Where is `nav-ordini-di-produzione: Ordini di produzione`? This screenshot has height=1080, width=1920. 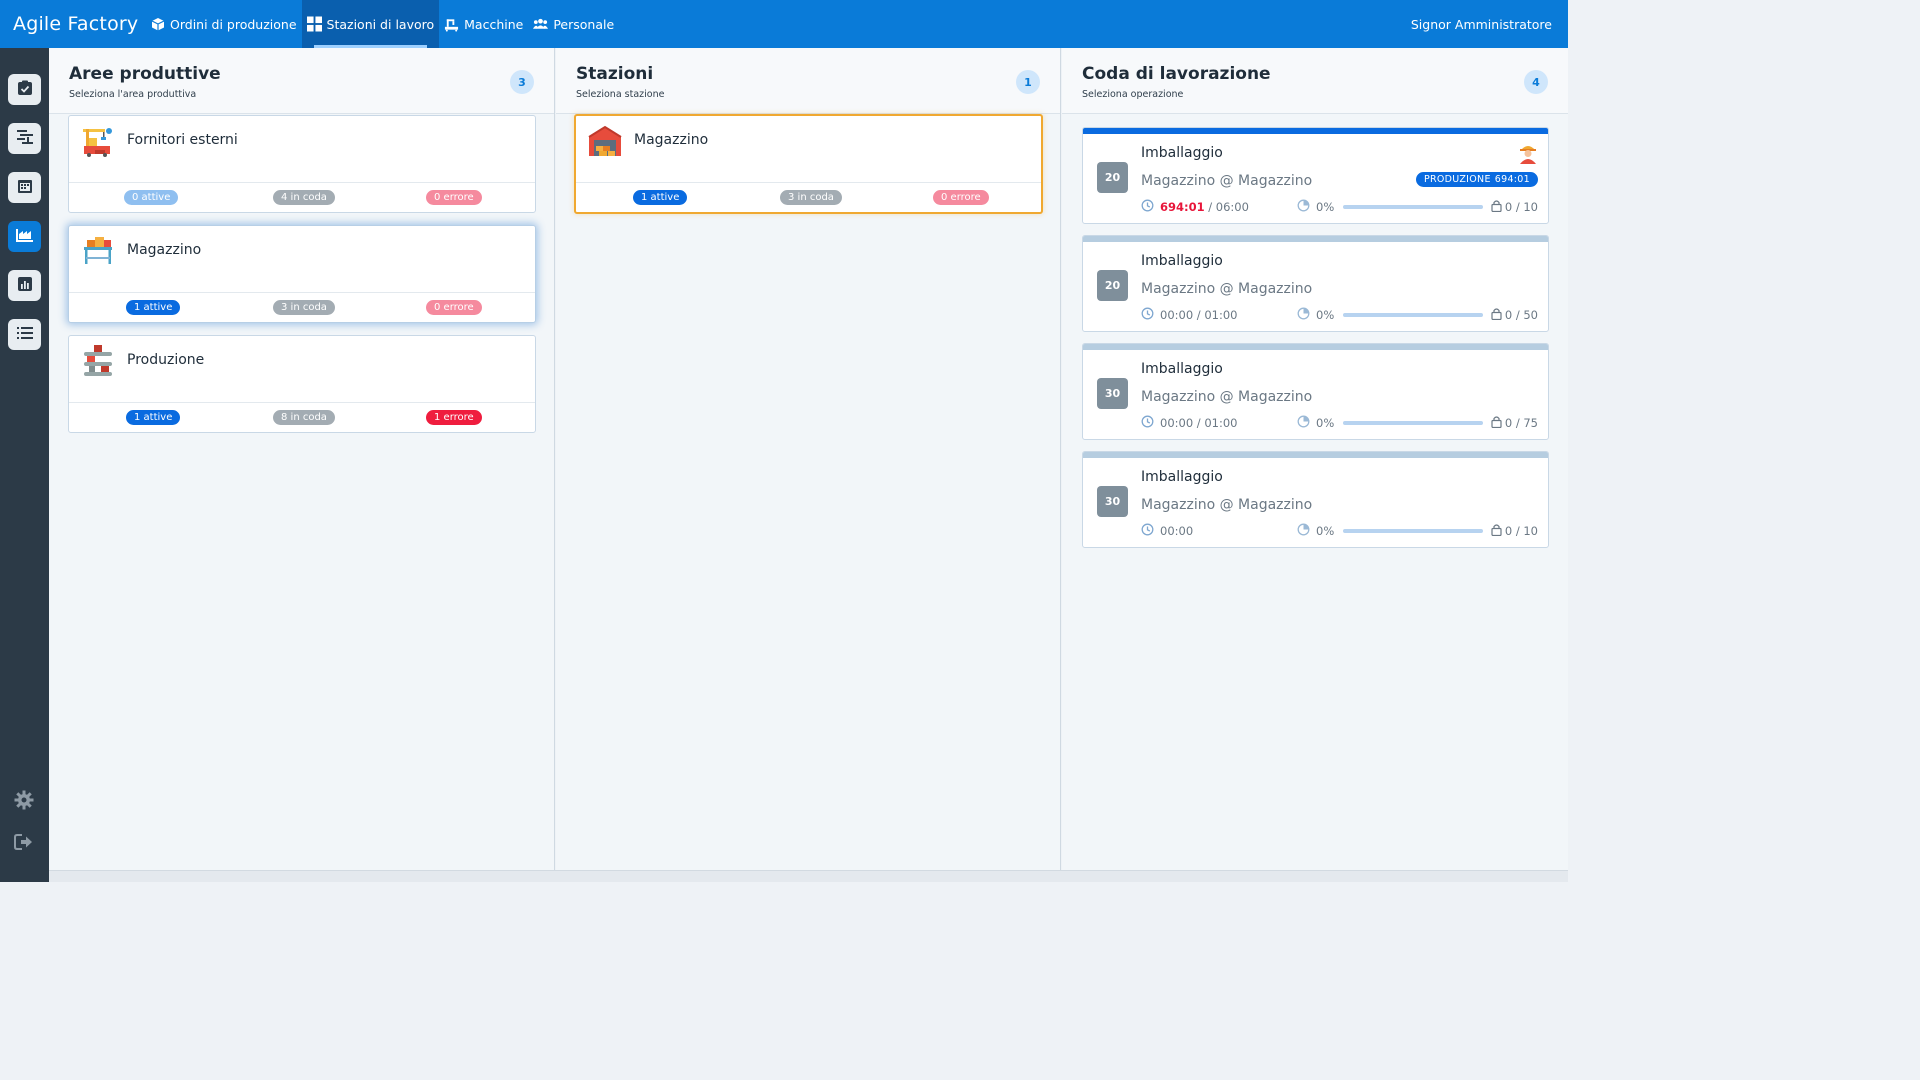
nav-ordini-di-produzione: Ordini di produzione is located at coordinates (223, 24).